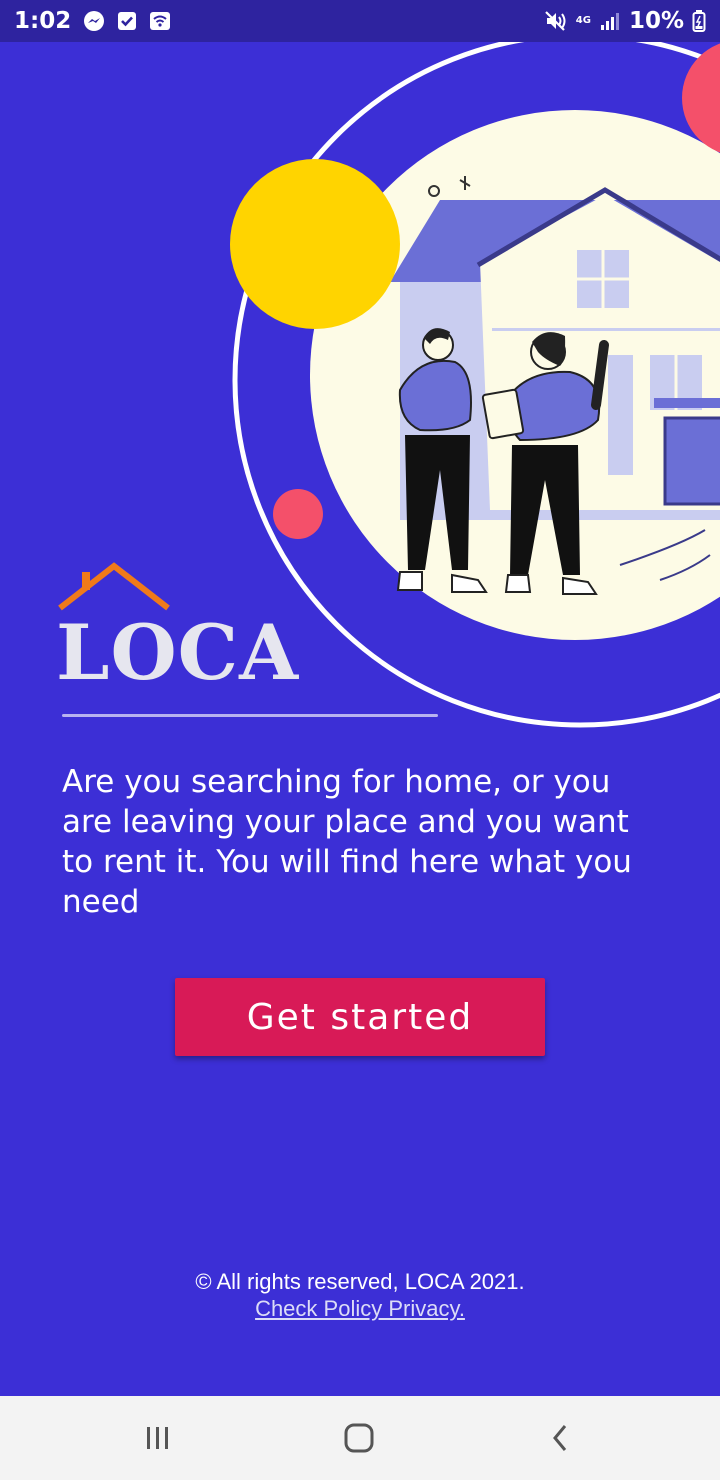 The height and width of the screenshot is (1480, 720). I want to click on loca-logo: LOCA, so click(178, 630).